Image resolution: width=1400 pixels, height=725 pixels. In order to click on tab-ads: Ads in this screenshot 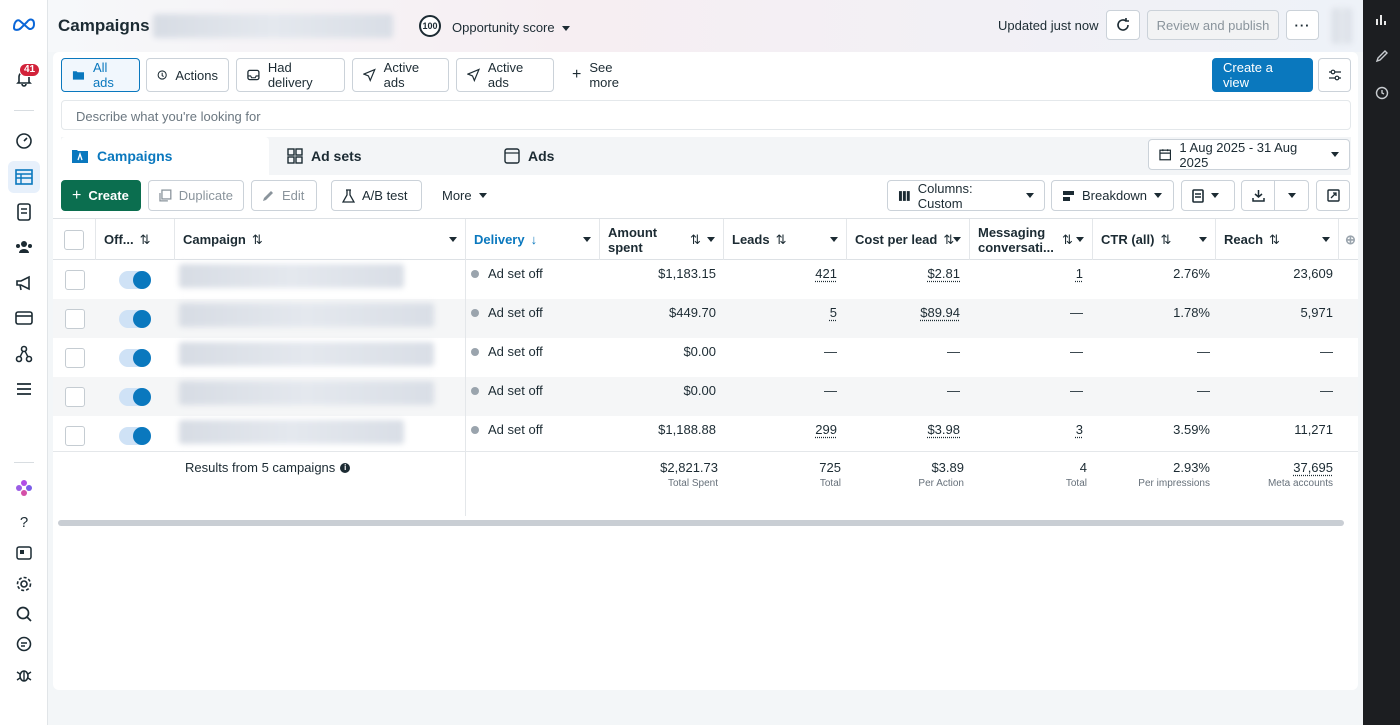, I will do `click(598, 156)`.